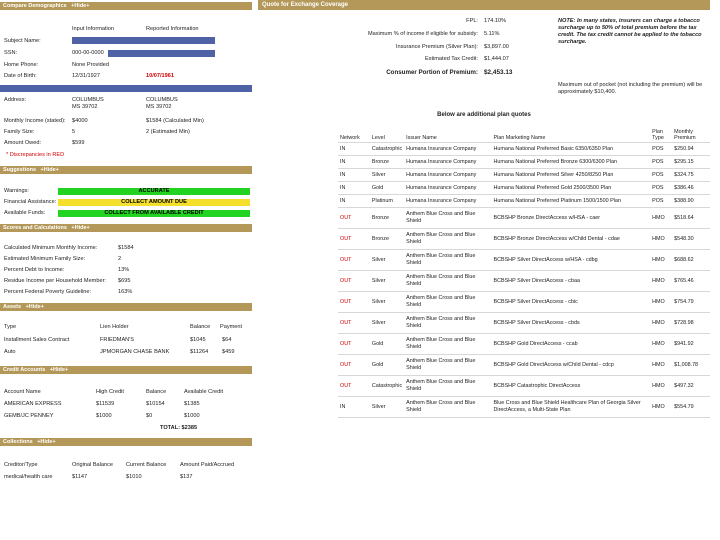 The height and width of the screenshot is (540, 720). What do you see at coordinates (691, 162) in the screenshot?
I see `plan-premium: $295.15` at bounding box center [691, 162].